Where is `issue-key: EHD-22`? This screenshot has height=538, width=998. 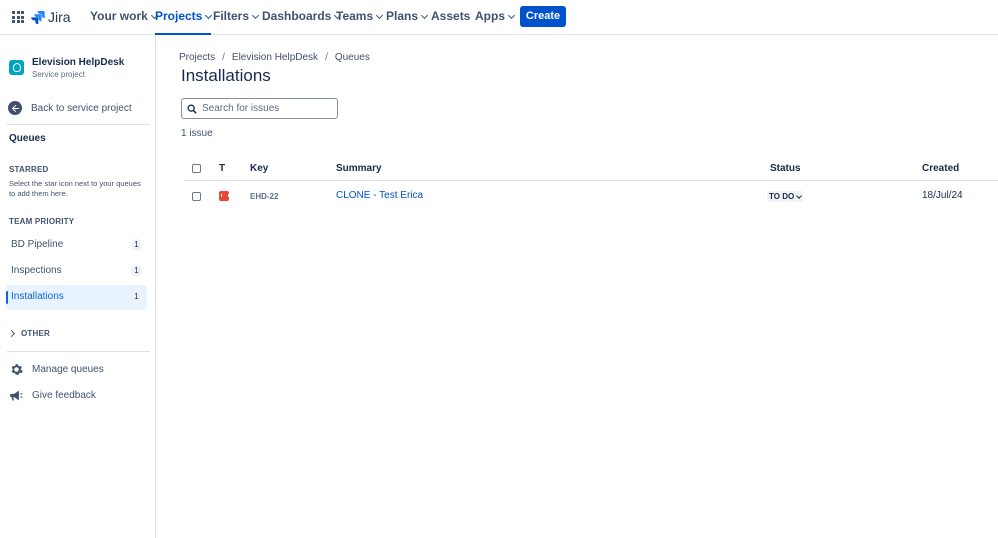 issue-key: EHD-22 is located at coordinates (264, 196).